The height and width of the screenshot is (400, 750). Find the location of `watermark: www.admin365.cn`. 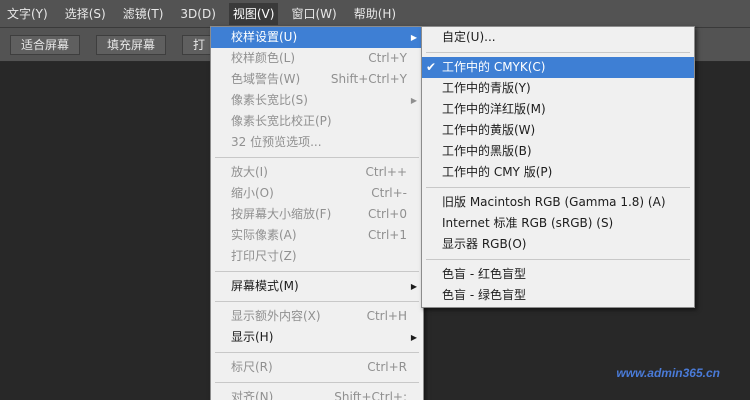

watermark: www.admin365.cn is located at coordinates (668, 373).